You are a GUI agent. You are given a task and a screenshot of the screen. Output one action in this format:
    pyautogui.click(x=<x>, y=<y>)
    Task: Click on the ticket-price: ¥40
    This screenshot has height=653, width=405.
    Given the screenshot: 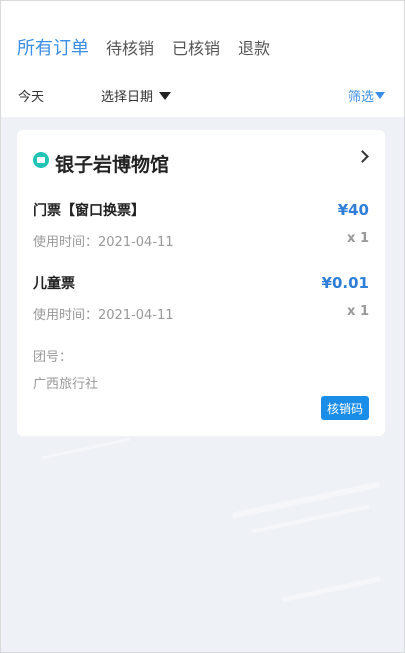 What is the action you would take?
    pyautogui.click(x=353, y=210)
    